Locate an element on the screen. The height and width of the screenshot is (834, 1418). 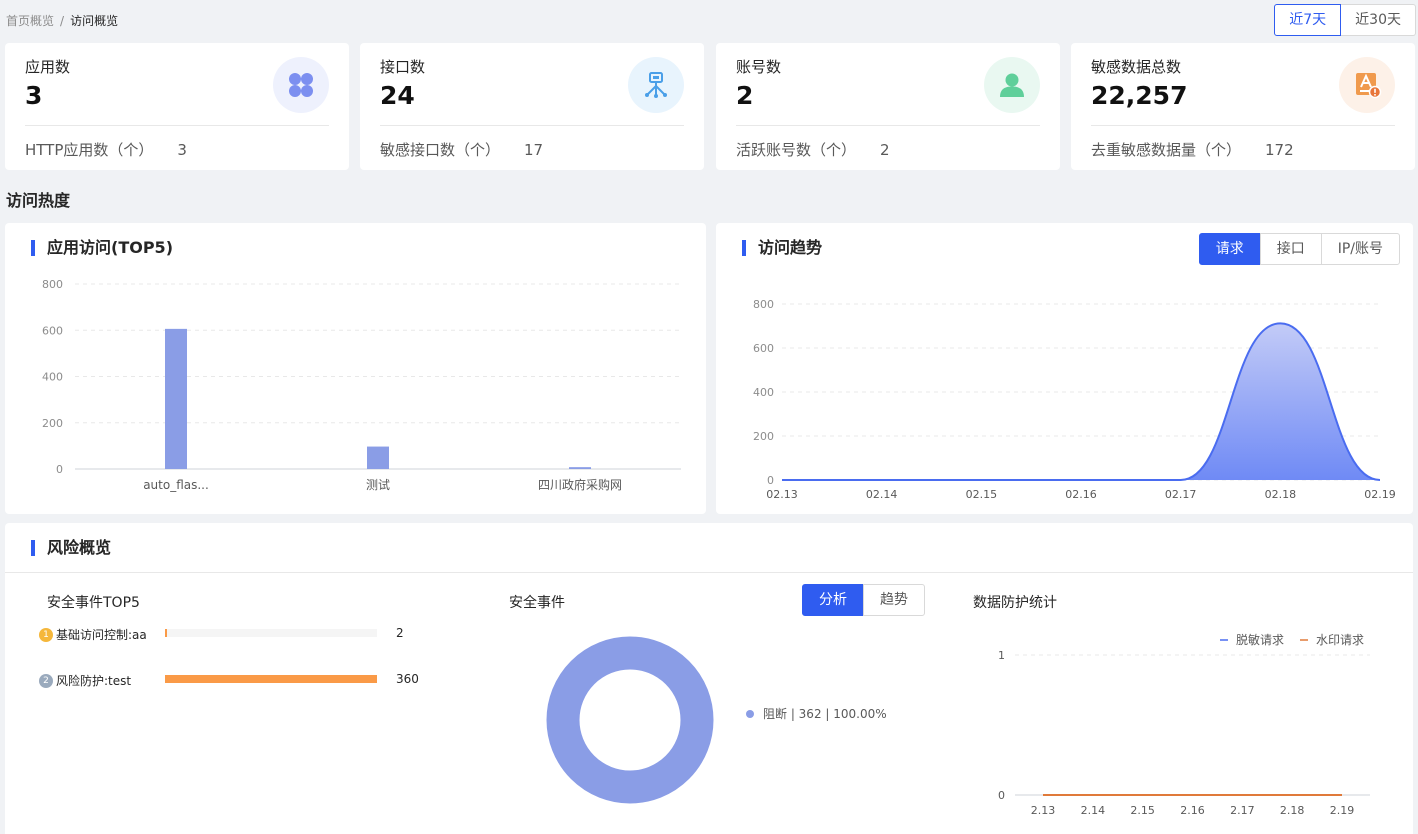
events-tab-group: 分析 趋势 is located at coordinates (863, 600).